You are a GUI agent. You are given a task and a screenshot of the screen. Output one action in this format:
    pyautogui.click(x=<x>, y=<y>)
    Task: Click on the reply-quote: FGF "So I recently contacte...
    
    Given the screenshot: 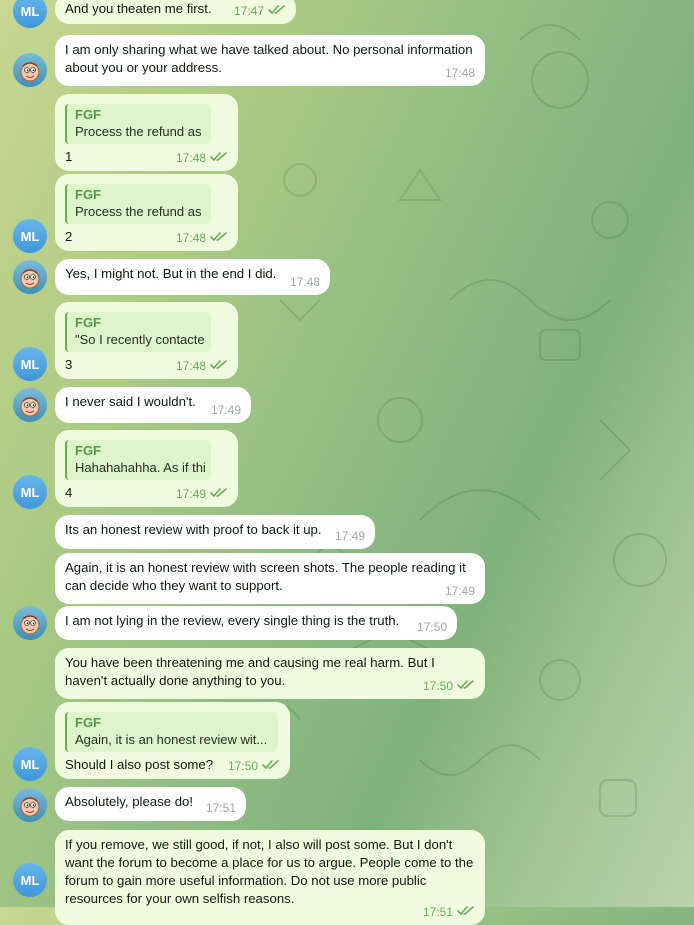 What is the action you would take?
    pyautogui.click(x=138, y=332)
    